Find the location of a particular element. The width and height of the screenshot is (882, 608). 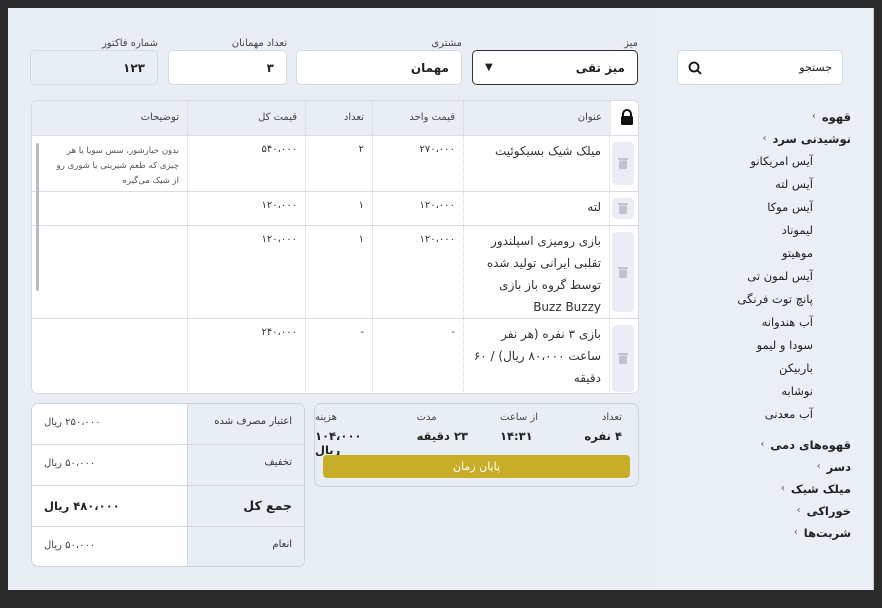

summary-label: اعتبار مصرف شده is located at coordinates (245, 424).